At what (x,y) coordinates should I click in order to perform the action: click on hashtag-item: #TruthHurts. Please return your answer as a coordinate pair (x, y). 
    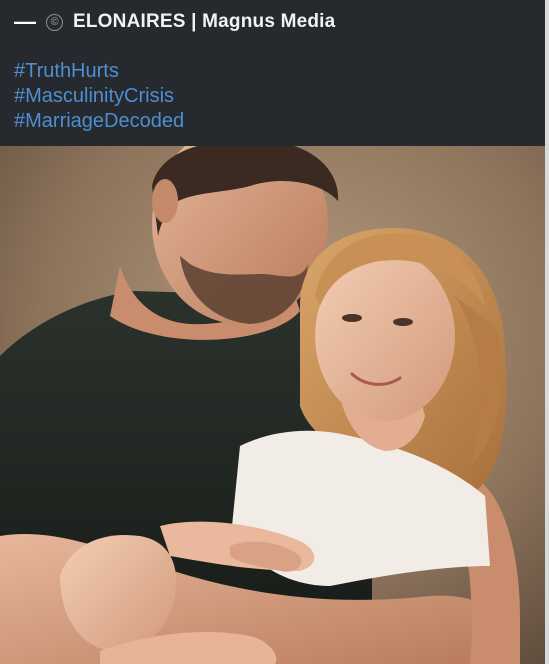
    Looking at the image, I should click on (99, 71).